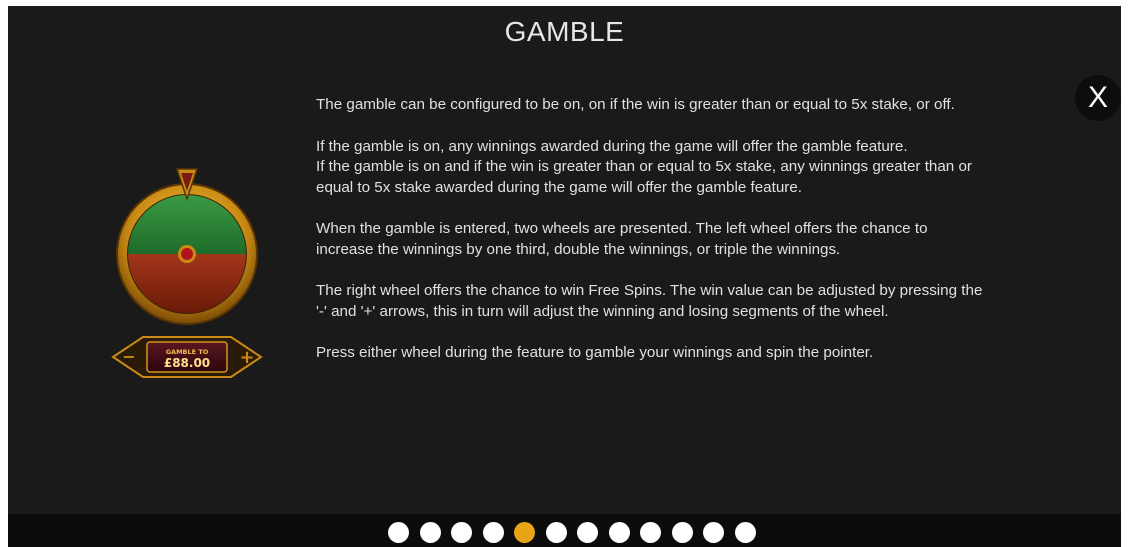 The width and height of the screenshot is (1130, 547). What do you see at coordinates (246, 357) in the screenshot?
I see `increase-icon: +` at bounding box center [246, 357].